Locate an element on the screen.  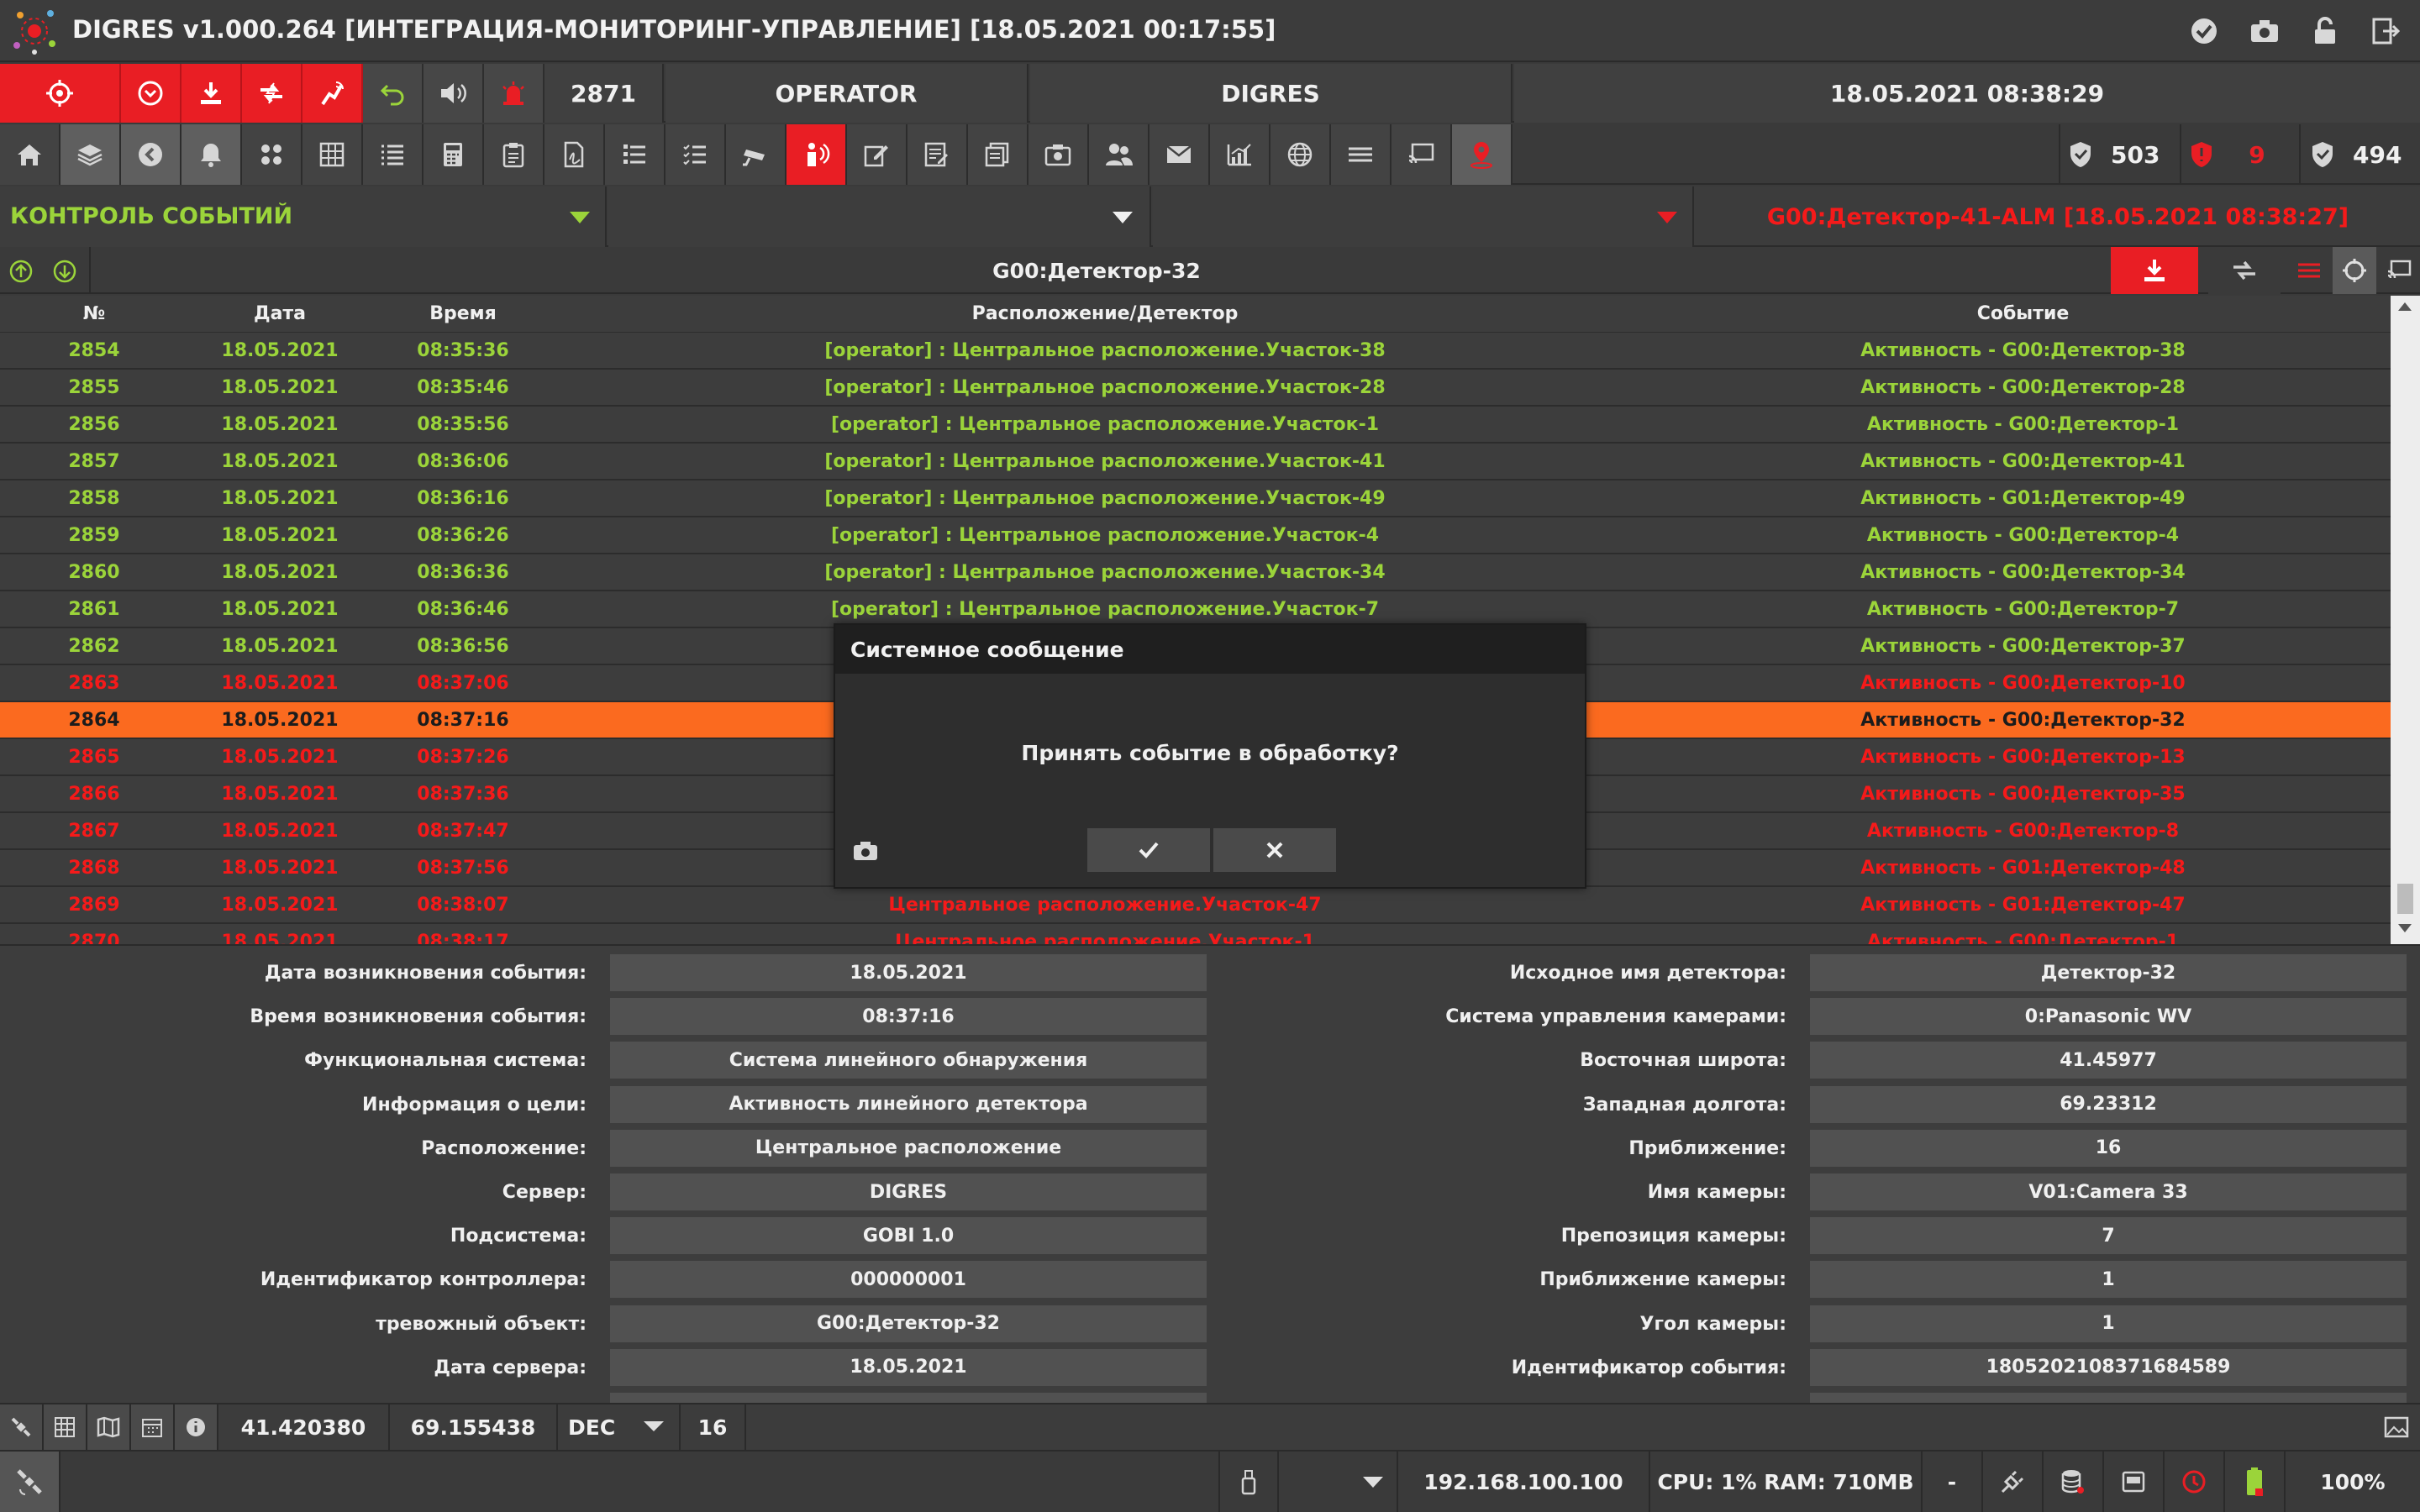
layers-icon is located at coordinates (90, 154).